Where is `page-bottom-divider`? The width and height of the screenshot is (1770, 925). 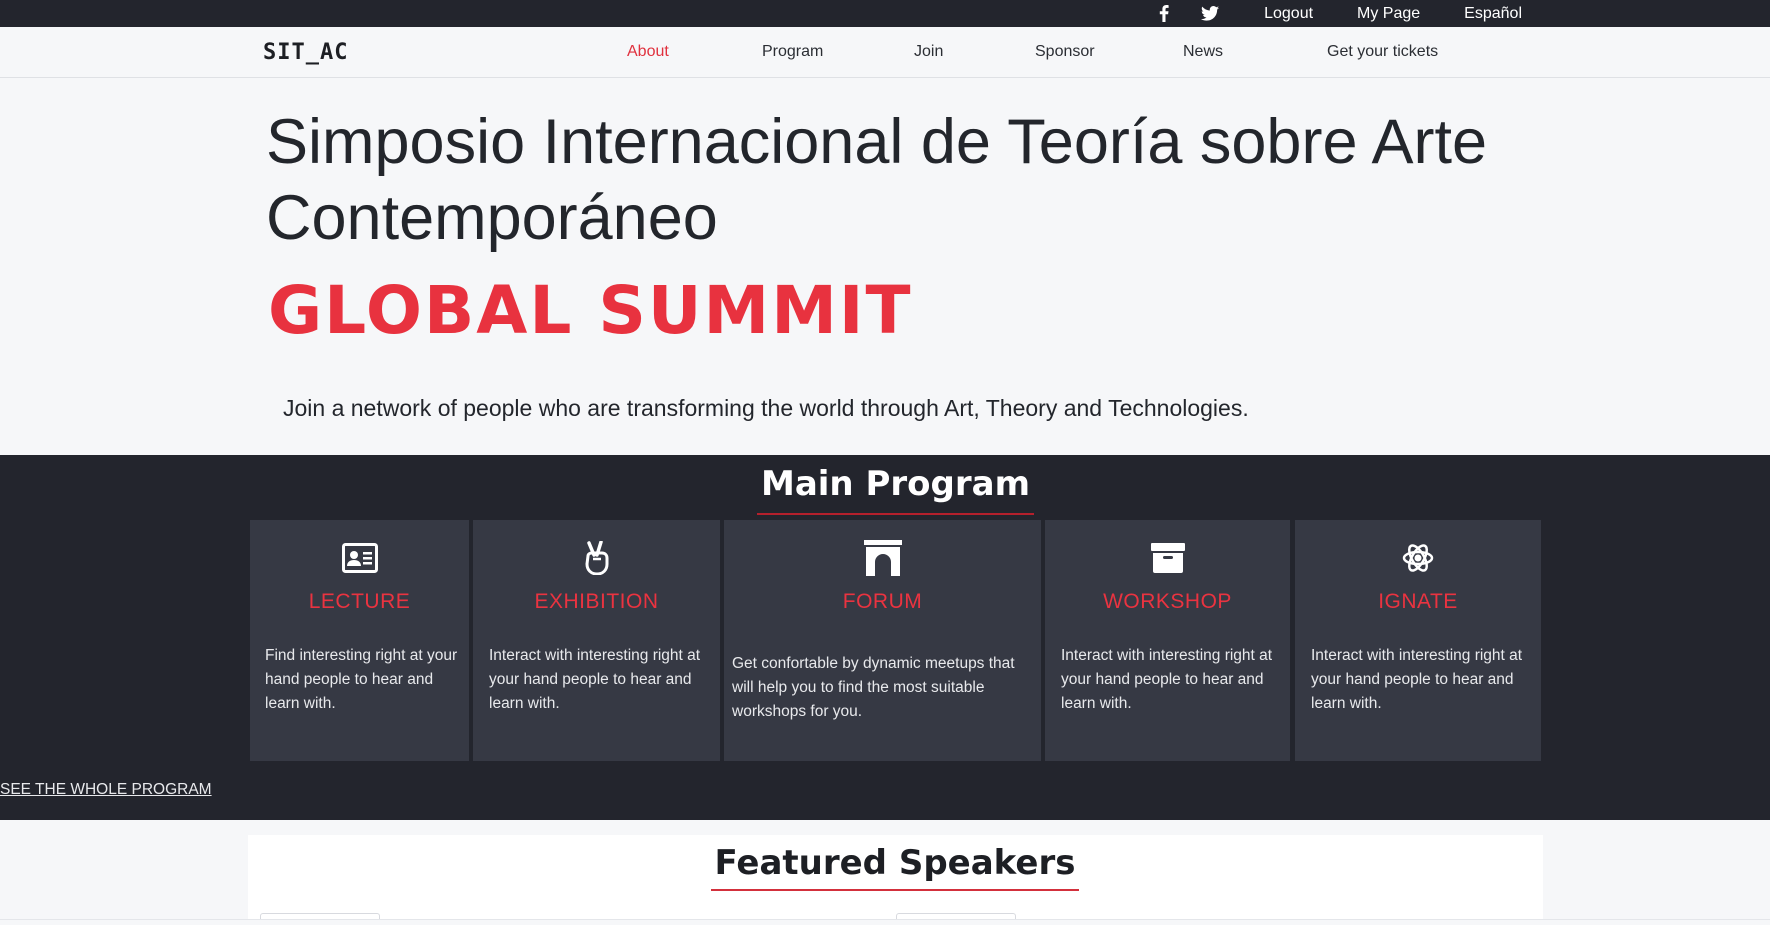 page-bottom-divider is located at coordinates (885, 922).